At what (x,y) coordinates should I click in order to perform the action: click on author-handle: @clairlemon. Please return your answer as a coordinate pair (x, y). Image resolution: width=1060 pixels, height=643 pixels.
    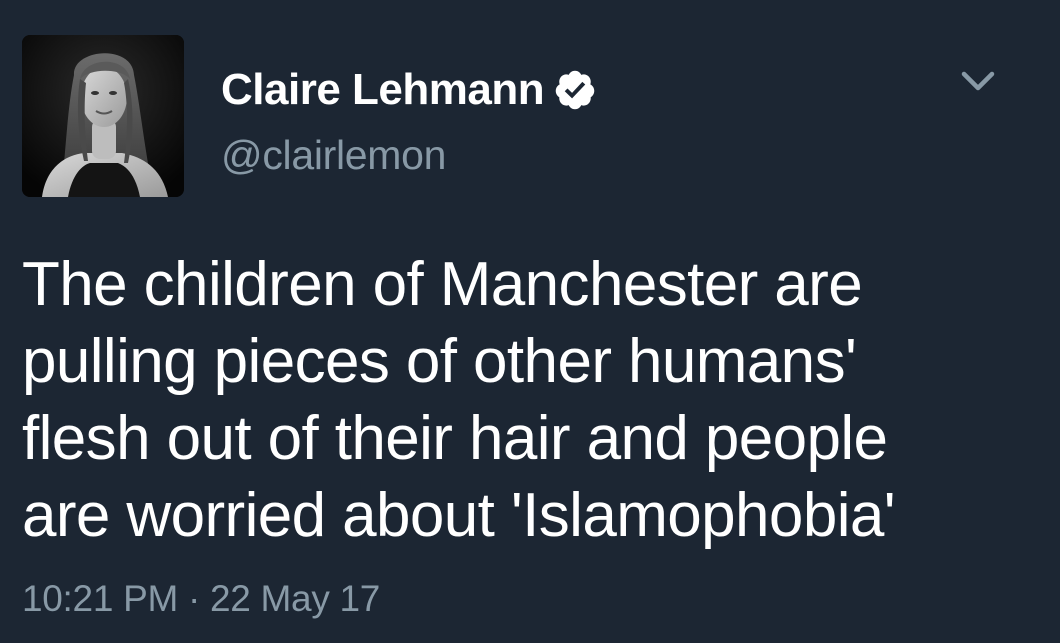
    Looking at the image, I should click on (333, 155).